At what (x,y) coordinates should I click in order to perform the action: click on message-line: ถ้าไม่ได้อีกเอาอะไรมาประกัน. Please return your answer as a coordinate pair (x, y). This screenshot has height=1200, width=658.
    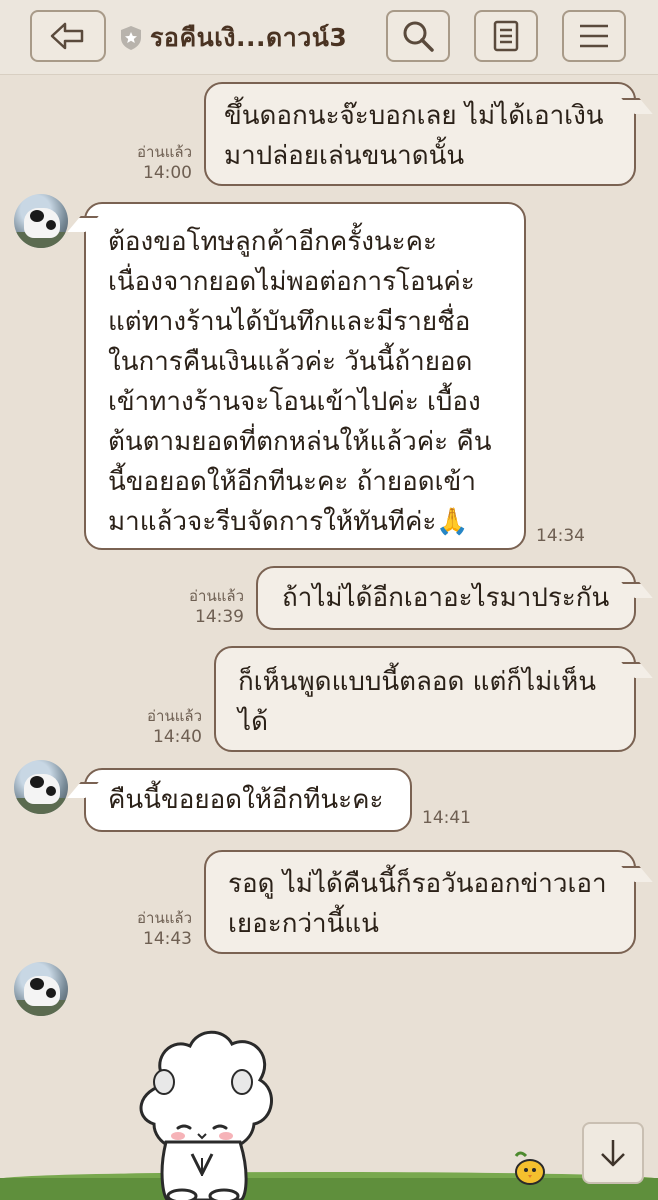
    Looking at the image, I should click on (446, 598).